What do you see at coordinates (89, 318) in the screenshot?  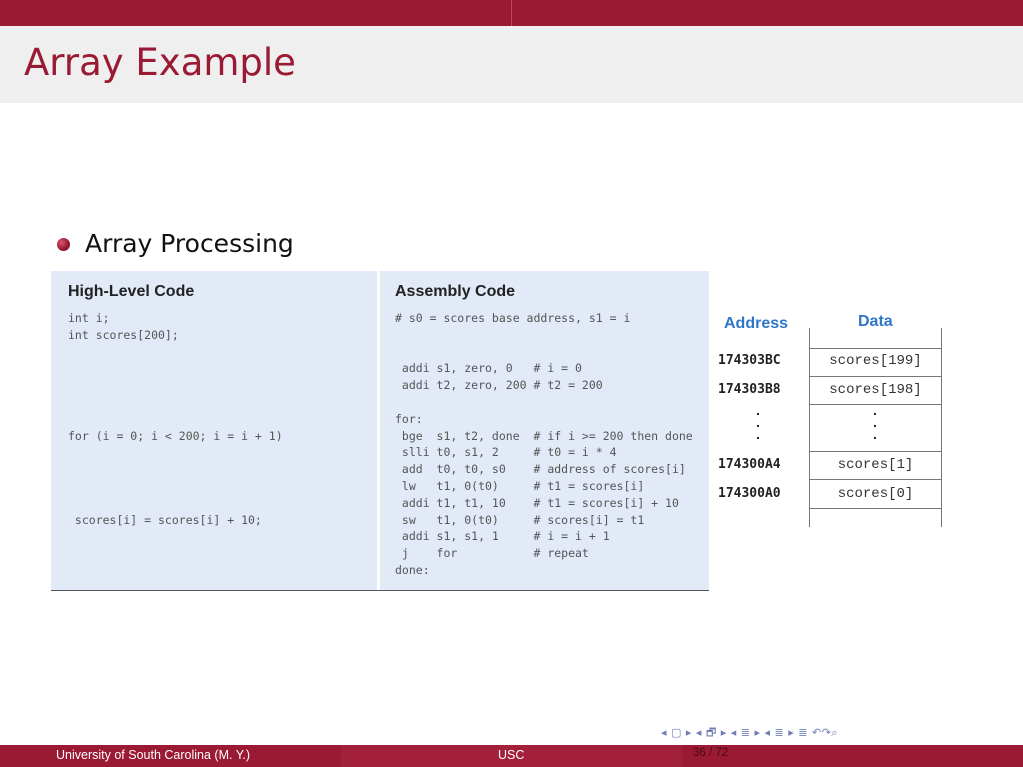 I see `code-line: int i;` at bounding box center [89, 318].